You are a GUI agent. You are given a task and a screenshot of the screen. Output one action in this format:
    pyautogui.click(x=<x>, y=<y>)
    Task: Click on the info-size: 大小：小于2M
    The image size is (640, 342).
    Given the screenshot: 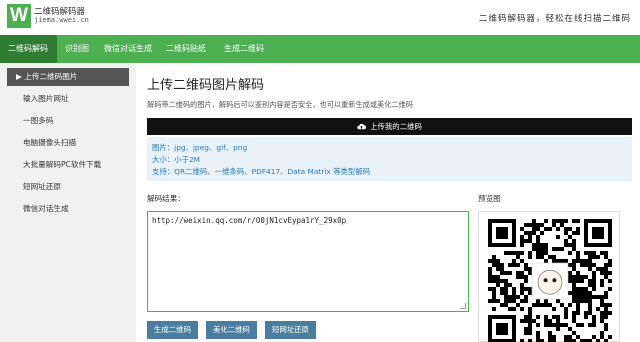 What is the action you would take?
    pyautogui.click(x=176, y=159)
    